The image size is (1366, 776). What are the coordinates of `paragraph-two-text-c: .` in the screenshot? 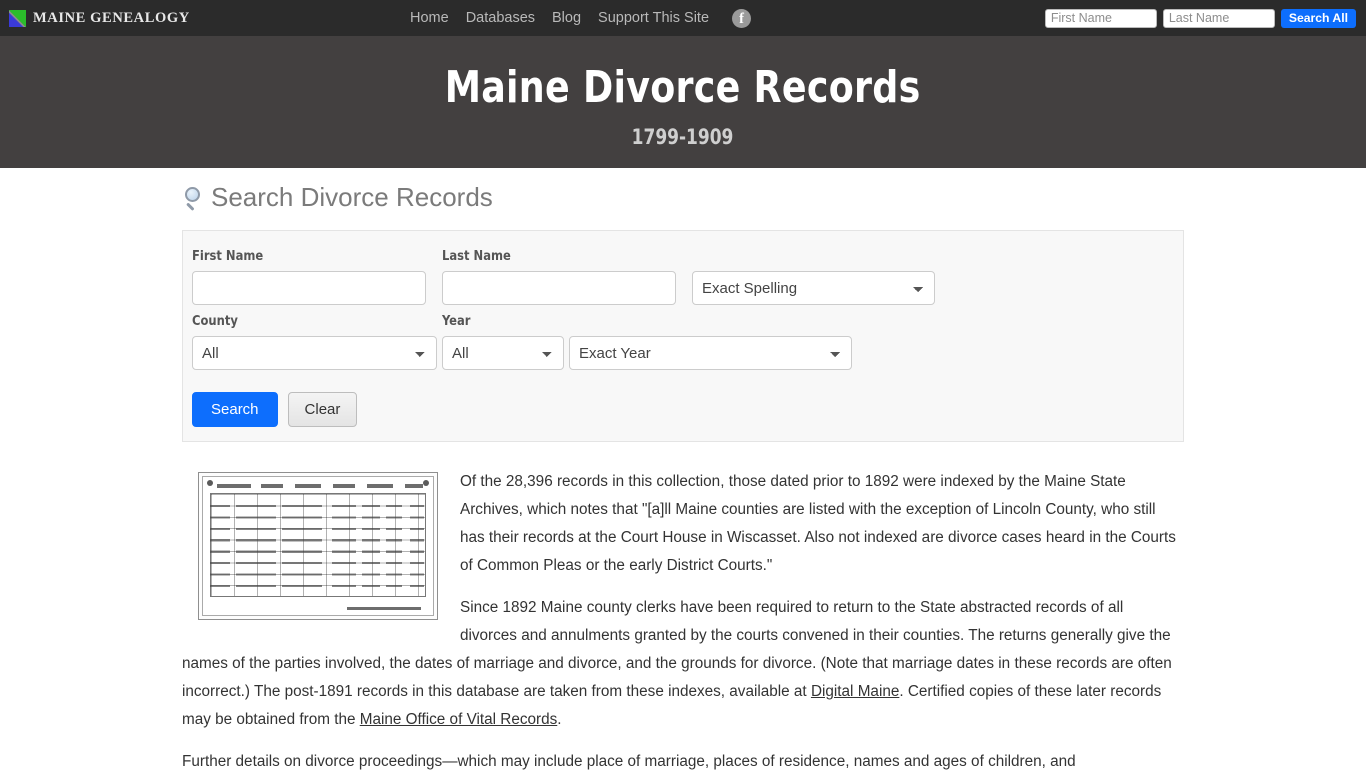 It's located at (559, 719).